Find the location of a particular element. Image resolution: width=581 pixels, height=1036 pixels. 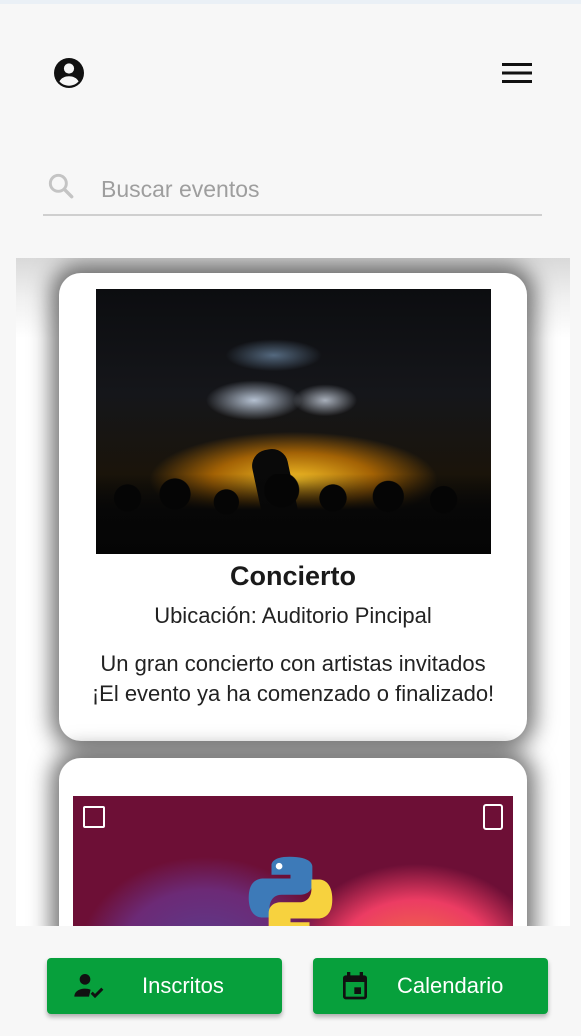

event-location: Ubicación: Auditorio Pincipal is located at coordinates (293, 615).